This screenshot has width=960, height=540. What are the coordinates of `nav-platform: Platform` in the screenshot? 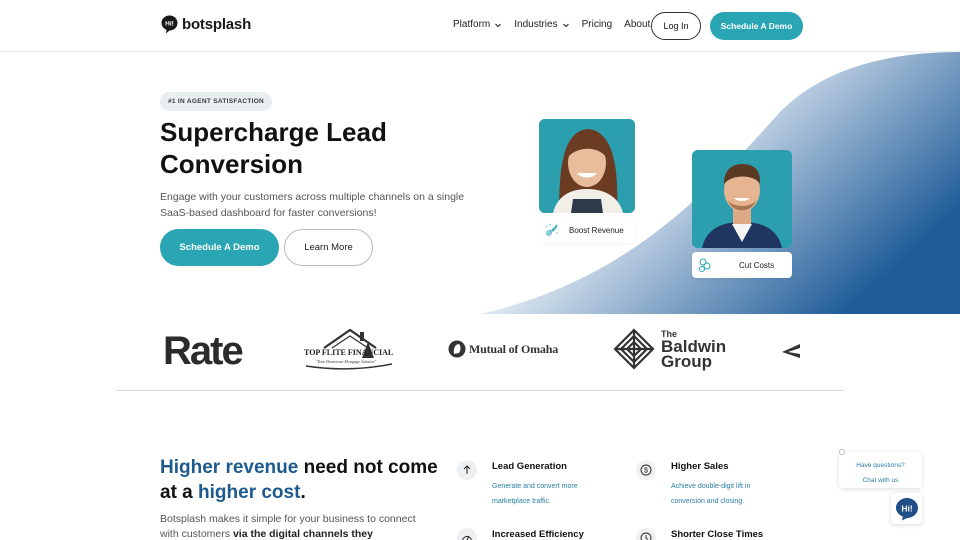 It's located at (477, 24).